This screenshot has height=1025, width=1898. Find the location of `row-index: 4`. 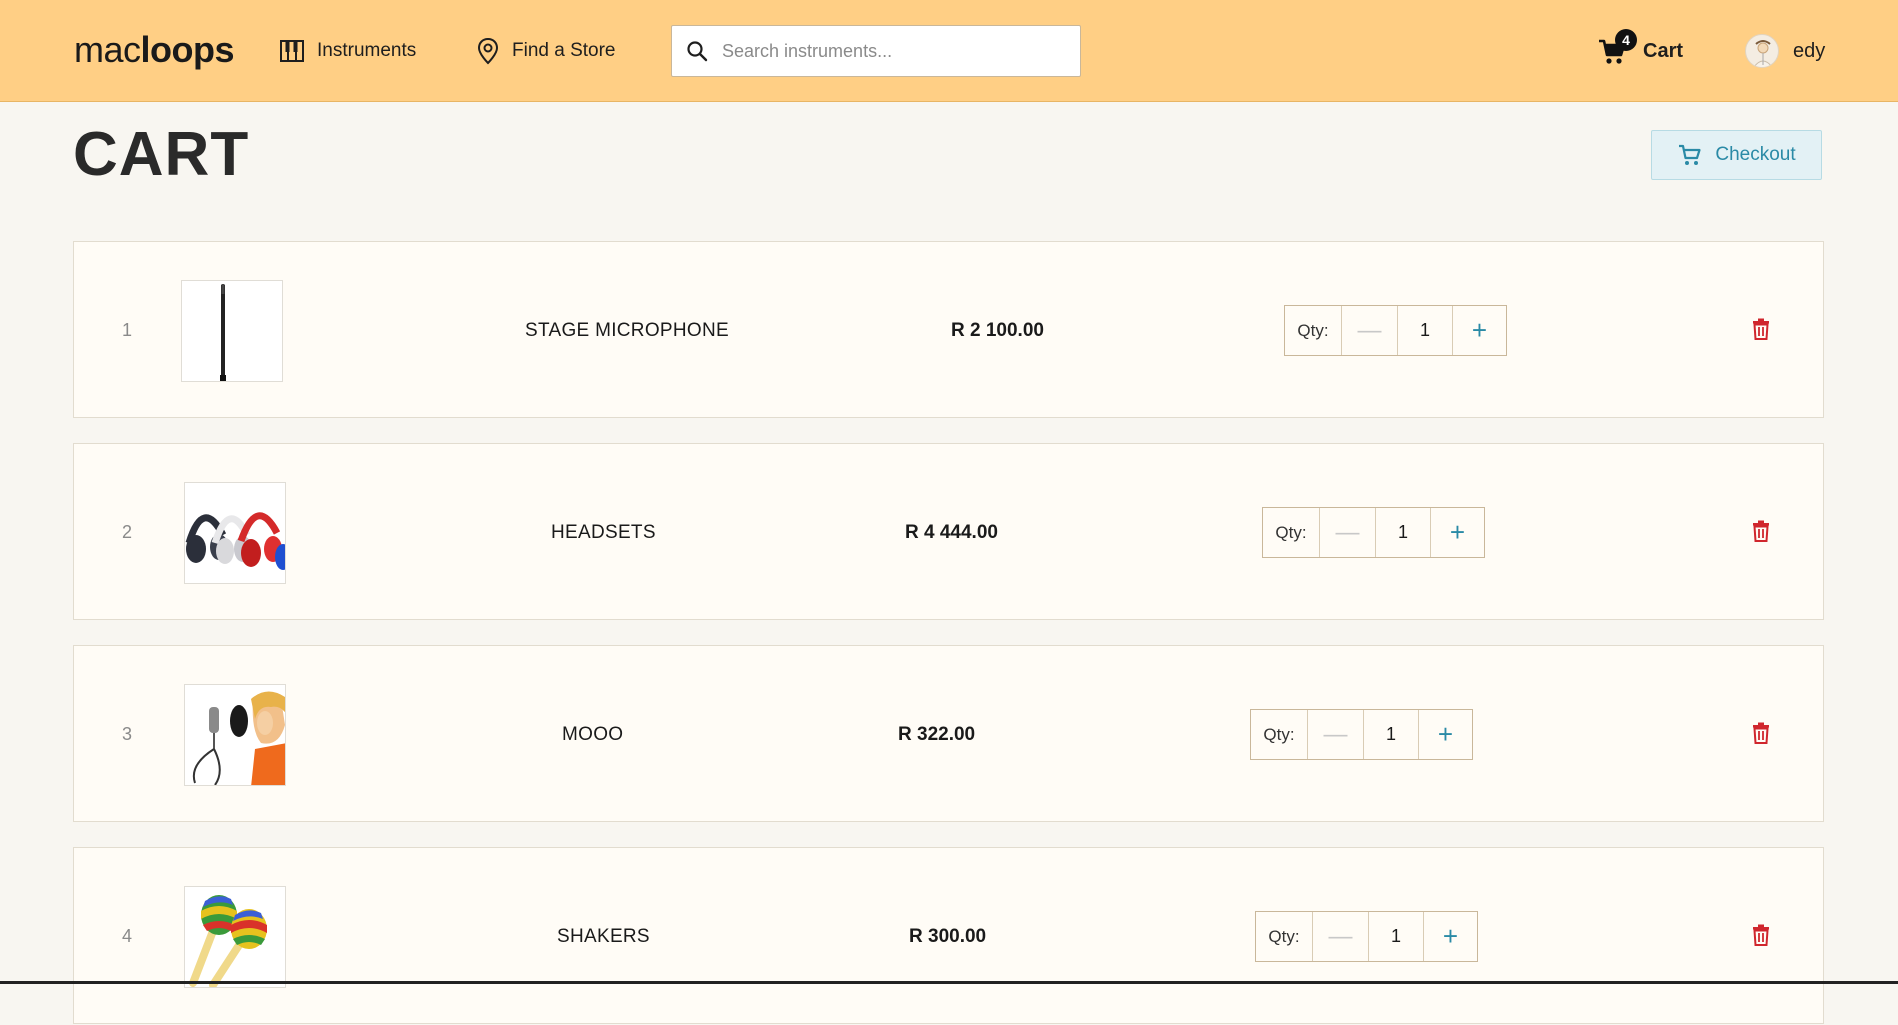

row-index: 4 is located at coordinates (127, 936).